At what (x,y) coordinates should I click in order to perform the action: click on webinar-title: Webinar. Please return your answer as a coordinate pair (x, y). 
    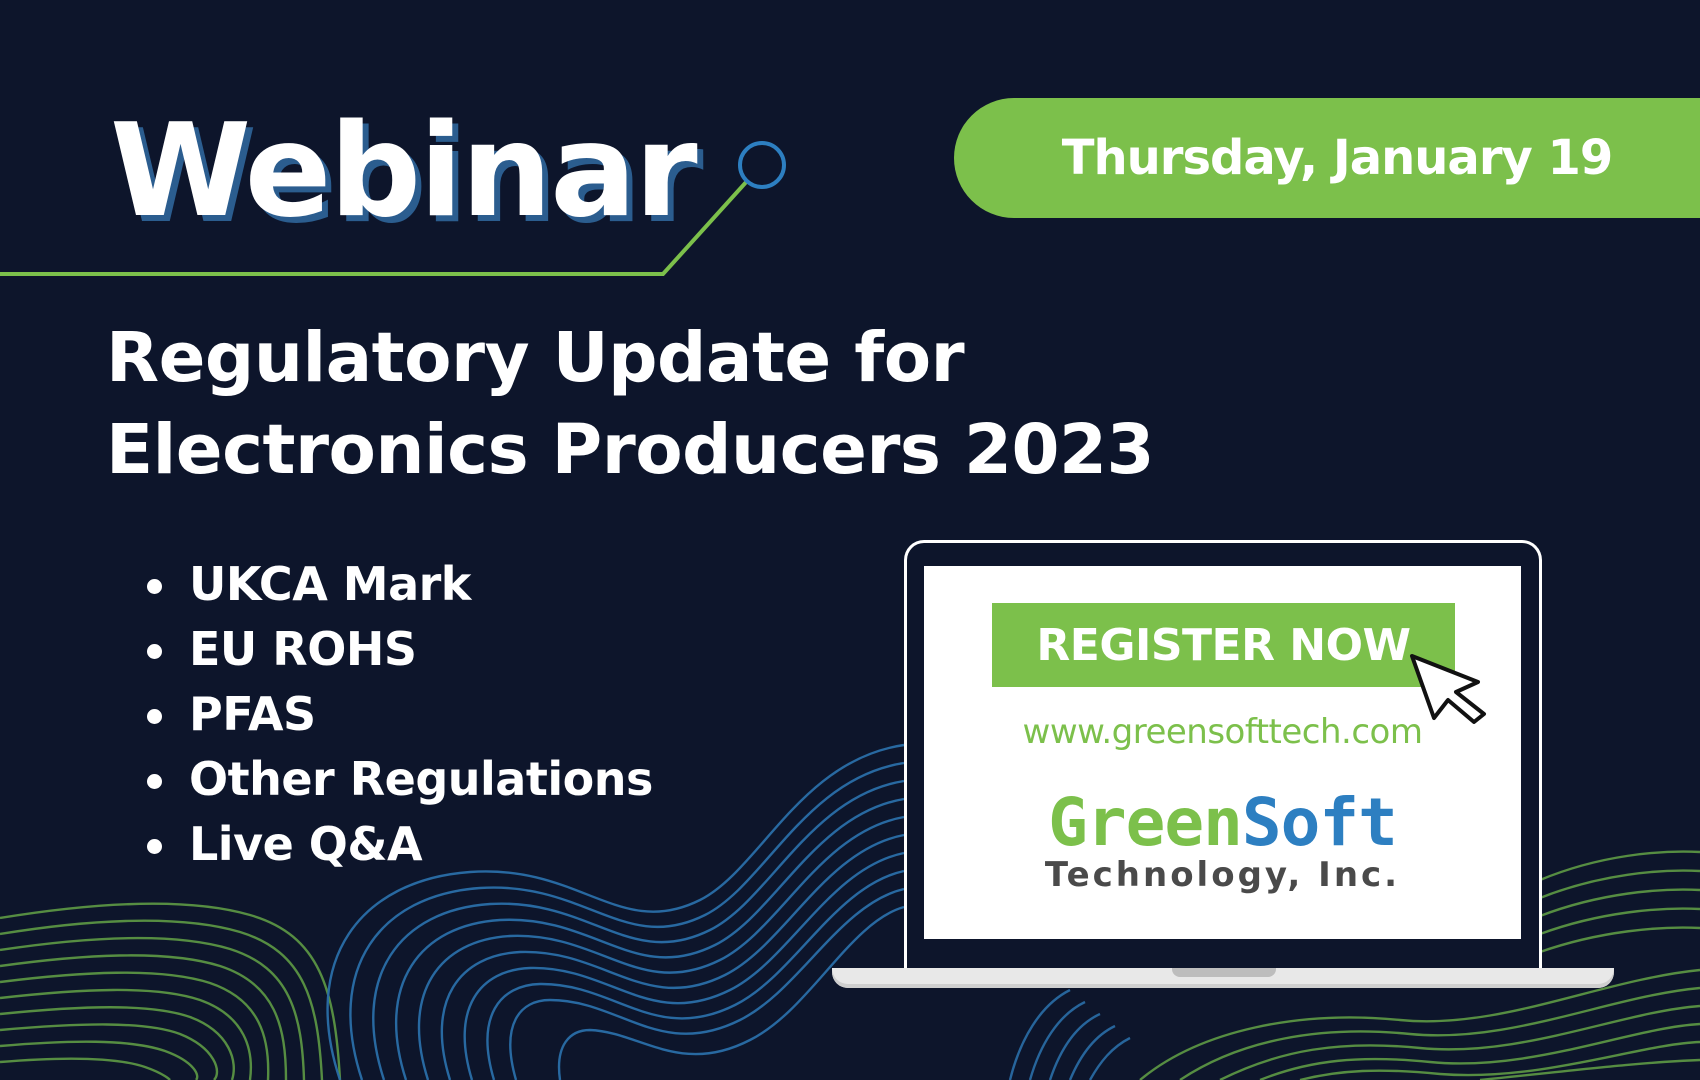
    Looking at the image, I should click on (404, 171).